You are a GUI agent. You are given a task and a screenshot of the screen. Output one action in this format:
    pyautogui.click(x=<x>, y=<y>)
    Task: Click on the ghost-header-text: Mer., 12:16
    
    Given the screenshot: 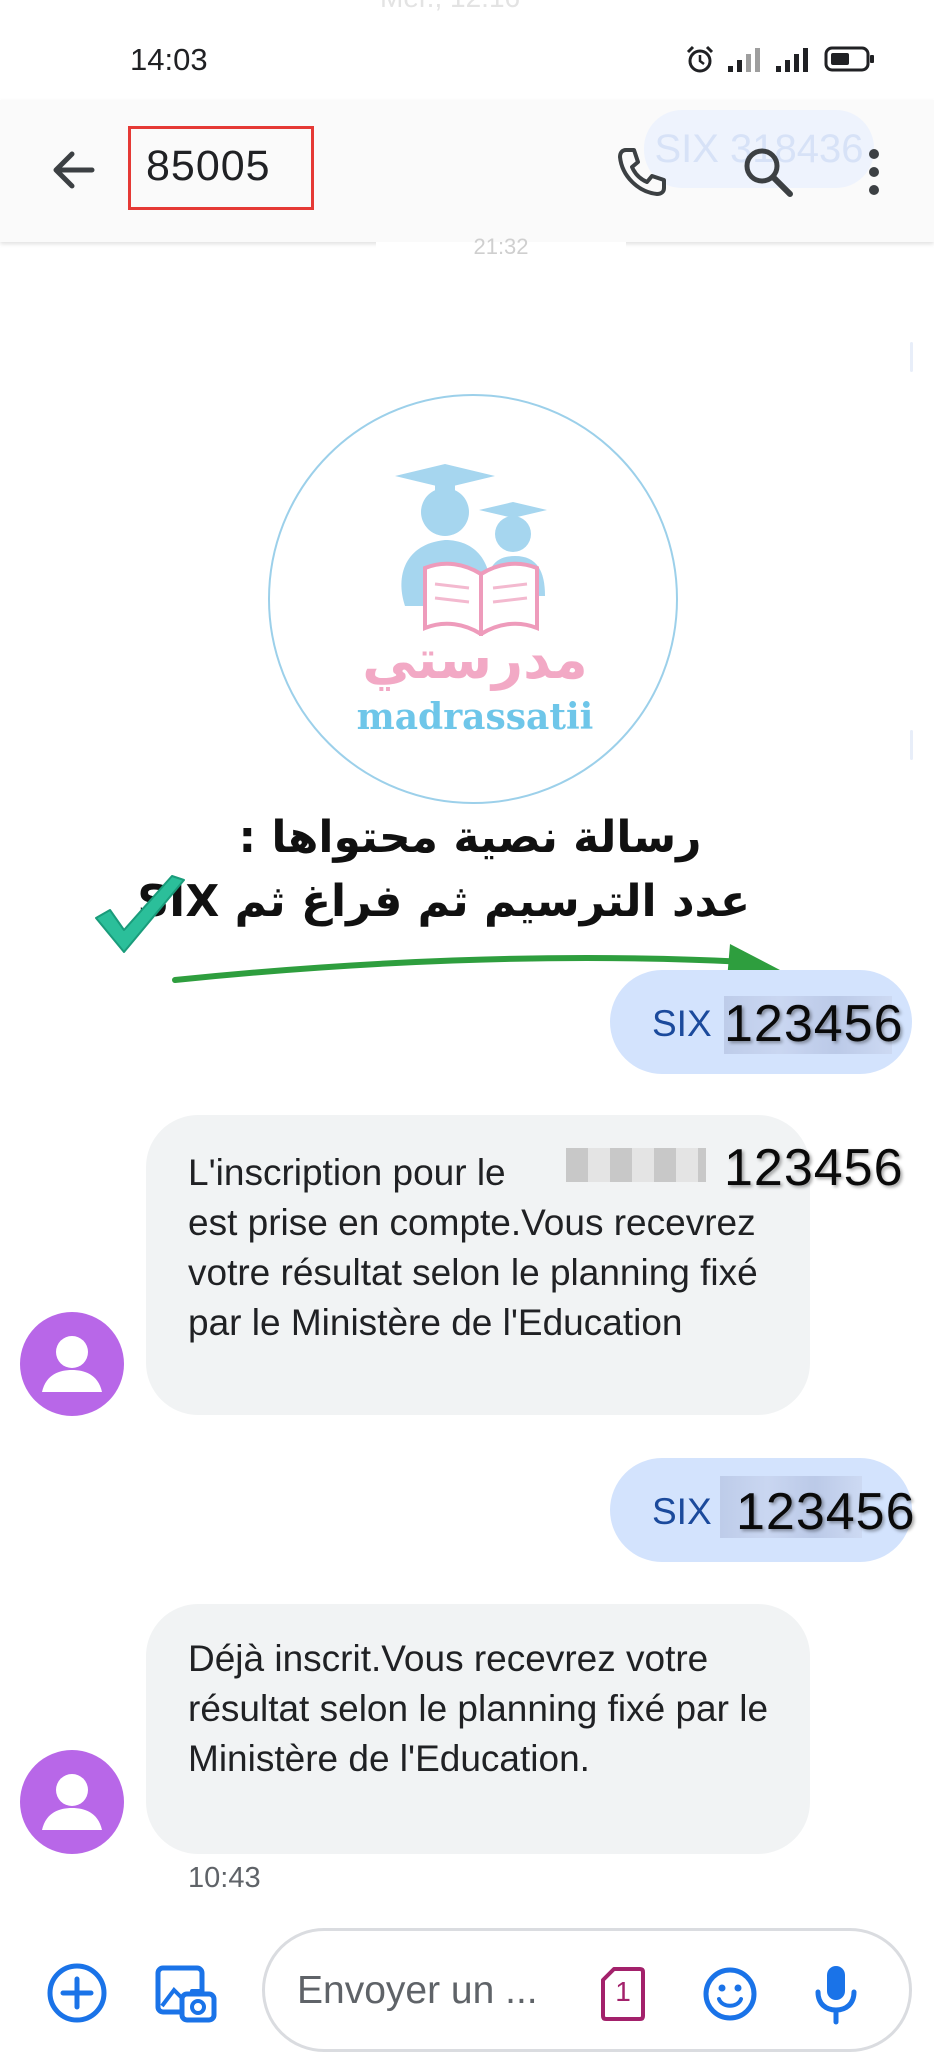 What is the action you would take?
    pyautogui.click(x=450, y=7)
    